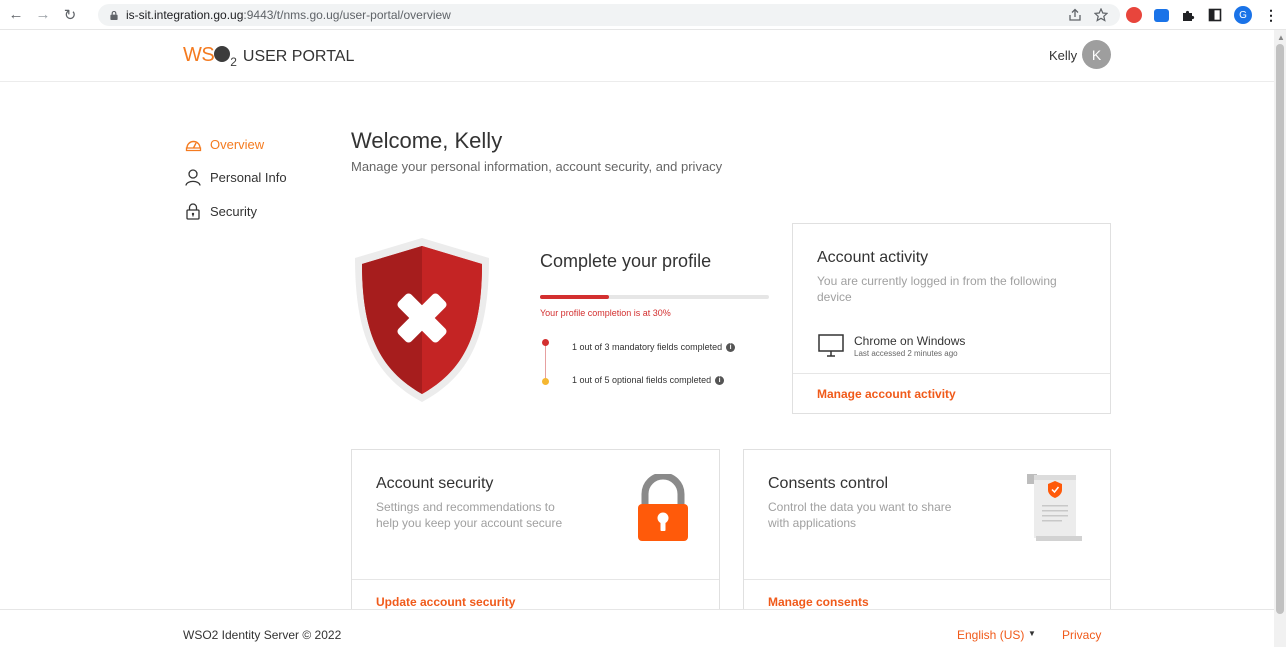 The width and height of the screenshot is (1286, 647). I want to click on card-title: Account security, so click(435, 483).